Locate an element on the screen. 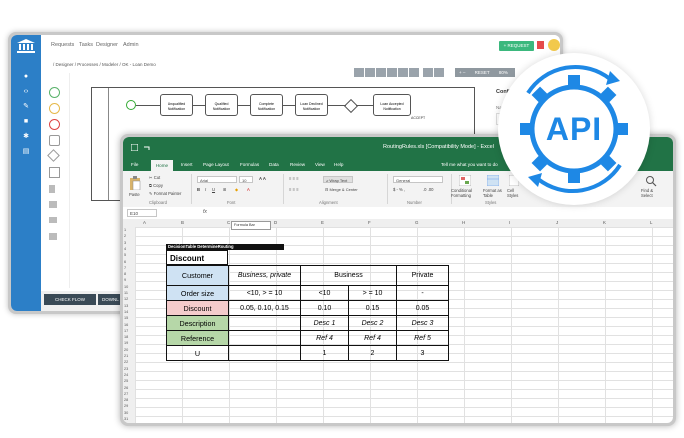 The height and width of the screenshot is (438, 684). column-header: H is located at coordinates (463, 222).